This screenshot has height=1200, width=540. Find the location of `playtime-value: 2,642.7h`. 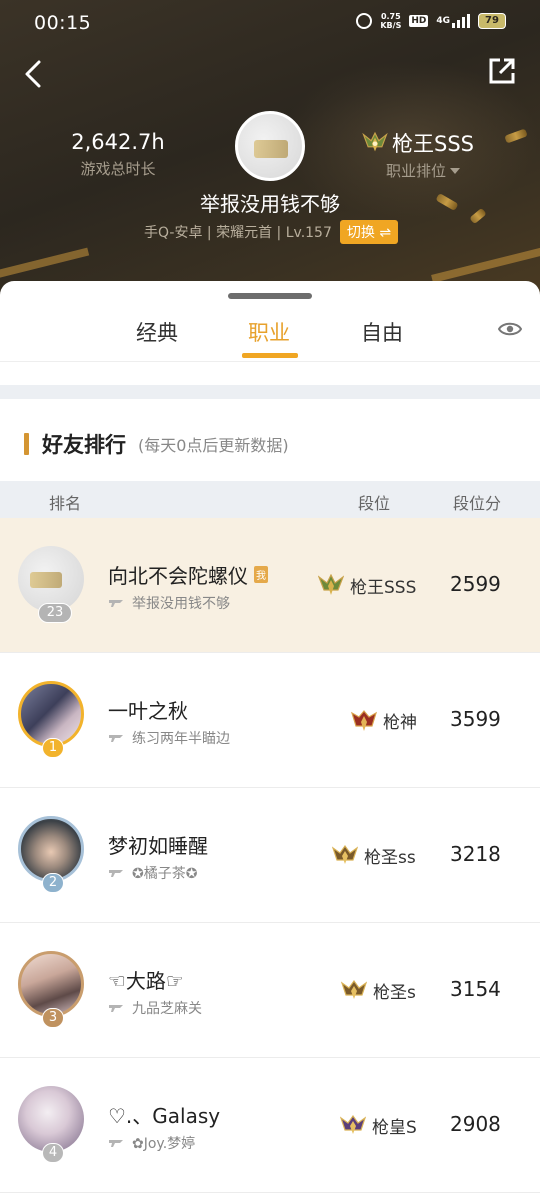

playtime-value: 2,642.7h is located at coordinates (118, 142).